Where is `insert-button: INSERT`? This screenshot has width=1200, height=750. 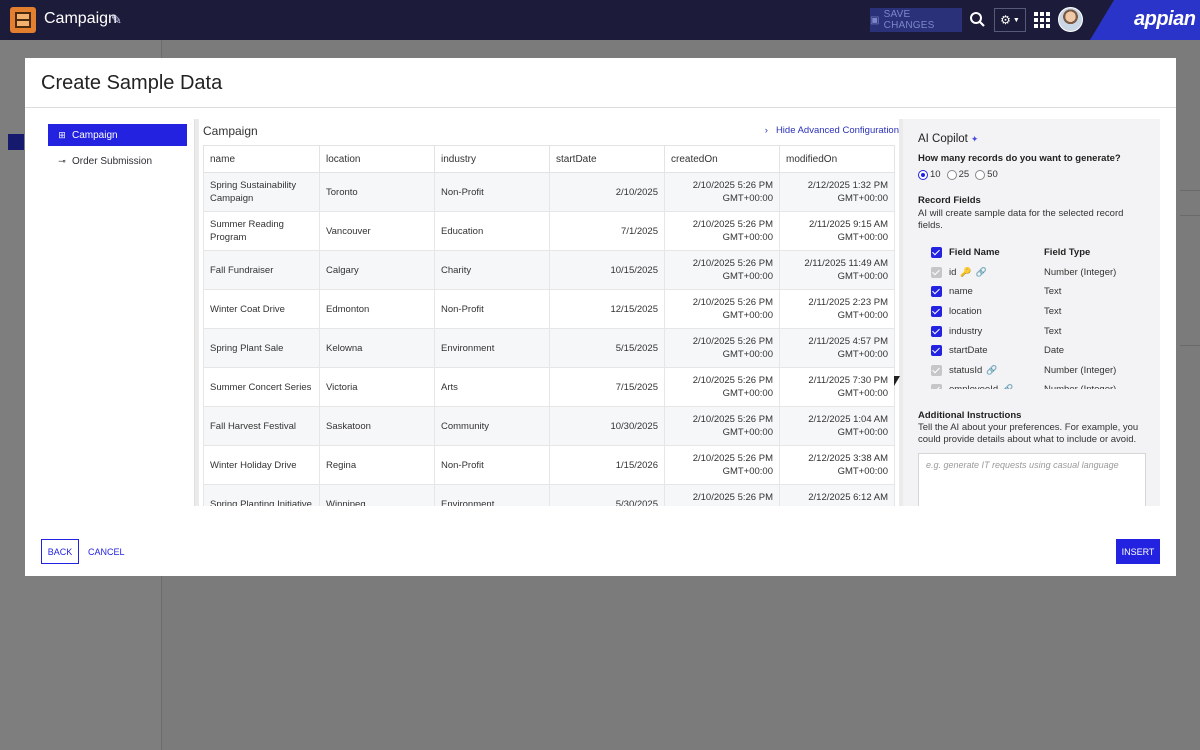 insert-button: INSERT is located at coordinates (1138, 551).